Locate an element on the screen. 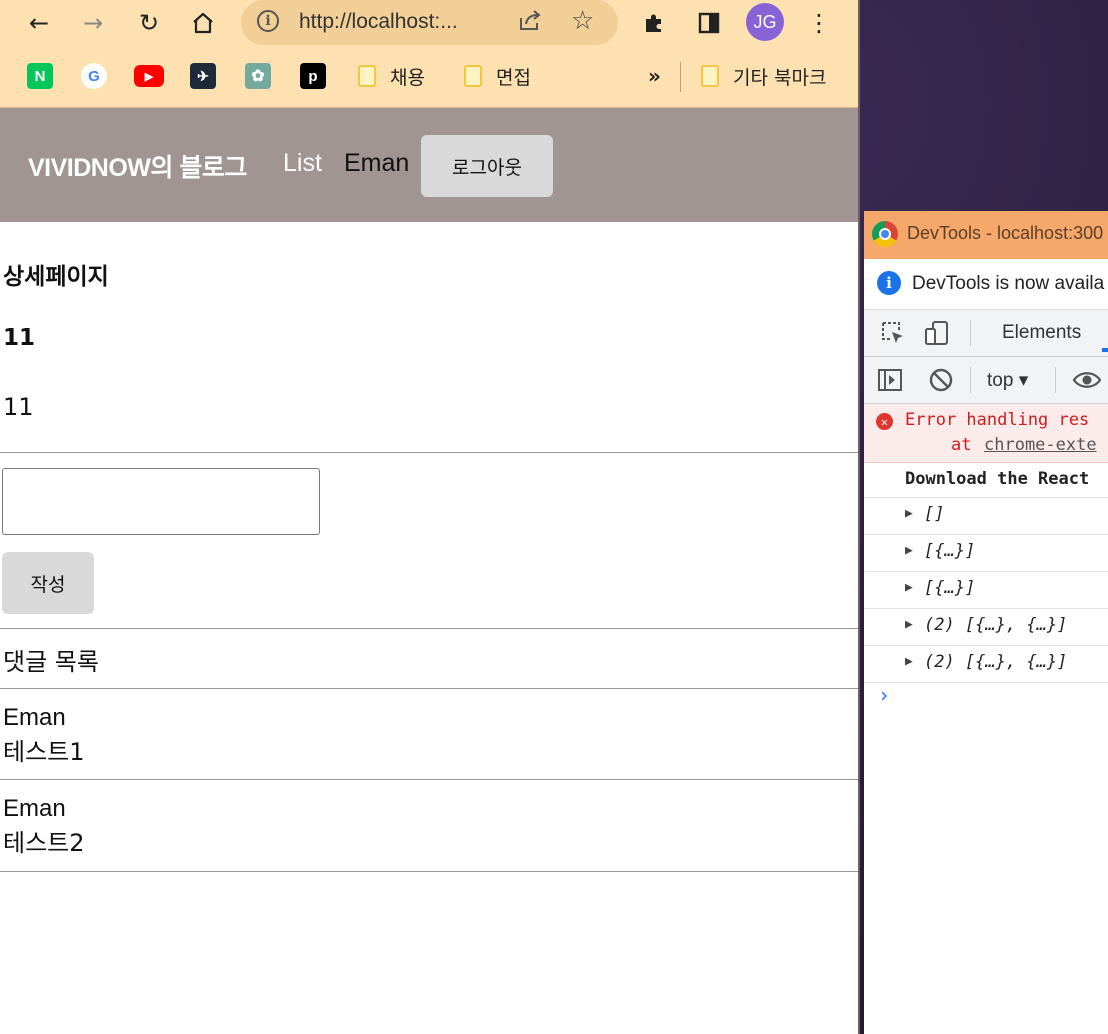 The width and height of the screenshot is (1108, 1034). devtools-titlebar: DevTools - localhost:300 is located at coordinates (986, 235).